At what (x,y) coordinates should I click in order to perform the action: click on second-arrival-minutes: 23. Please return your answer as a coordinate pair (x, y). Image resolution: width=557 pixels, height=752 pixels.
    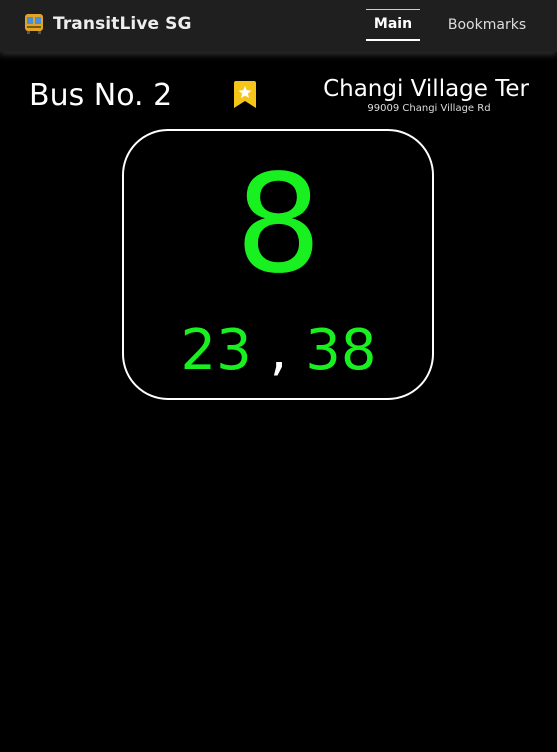
    Looking at the image, I should click on (216, 350).